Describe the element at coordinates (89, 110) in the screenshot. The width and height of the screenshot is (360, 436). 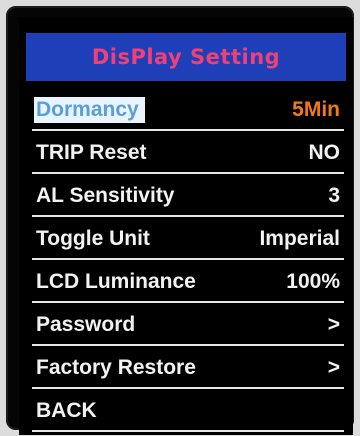
I see `menu-item-label: Dormancy` at that location.